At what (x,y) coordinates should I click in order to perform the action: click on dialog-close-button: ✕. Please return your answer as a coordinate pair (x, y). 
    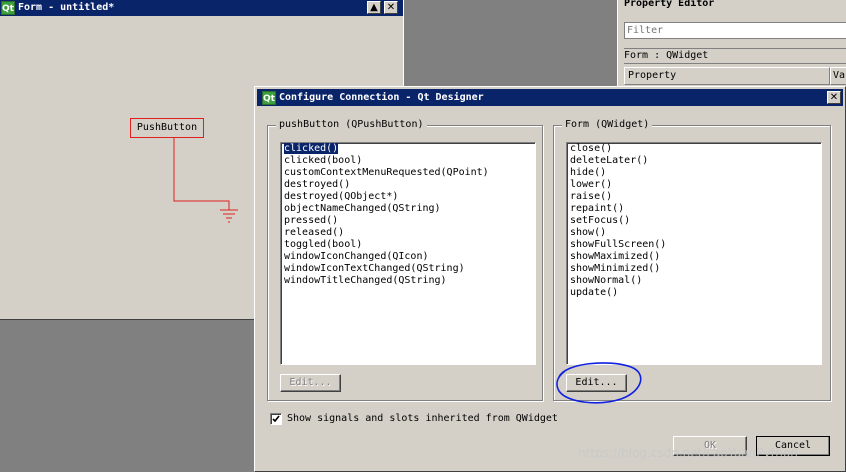
    Looking at the image, I should click on (834, 97).